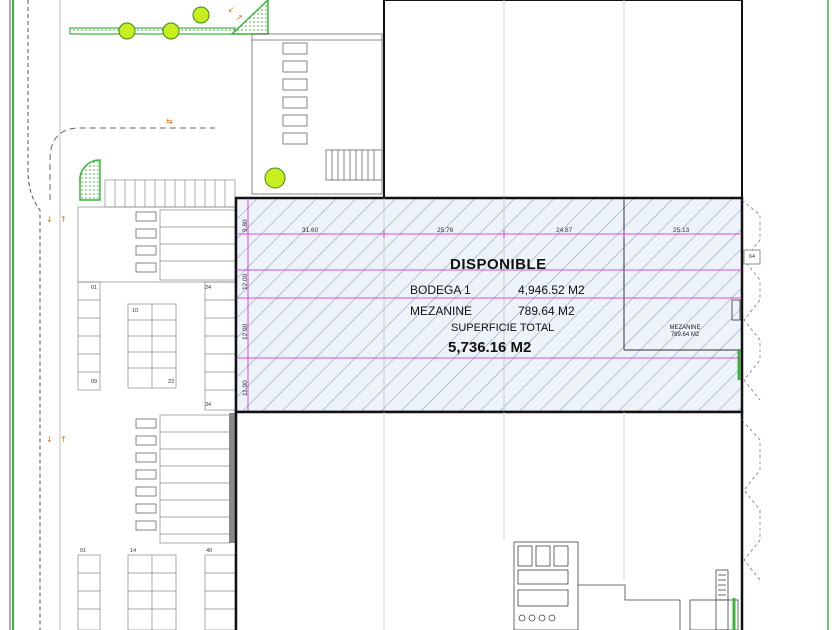  Describe the element at coordinates (310, 230) in the screenshot. I see `dimension-label-h1: 31.60` at that location.